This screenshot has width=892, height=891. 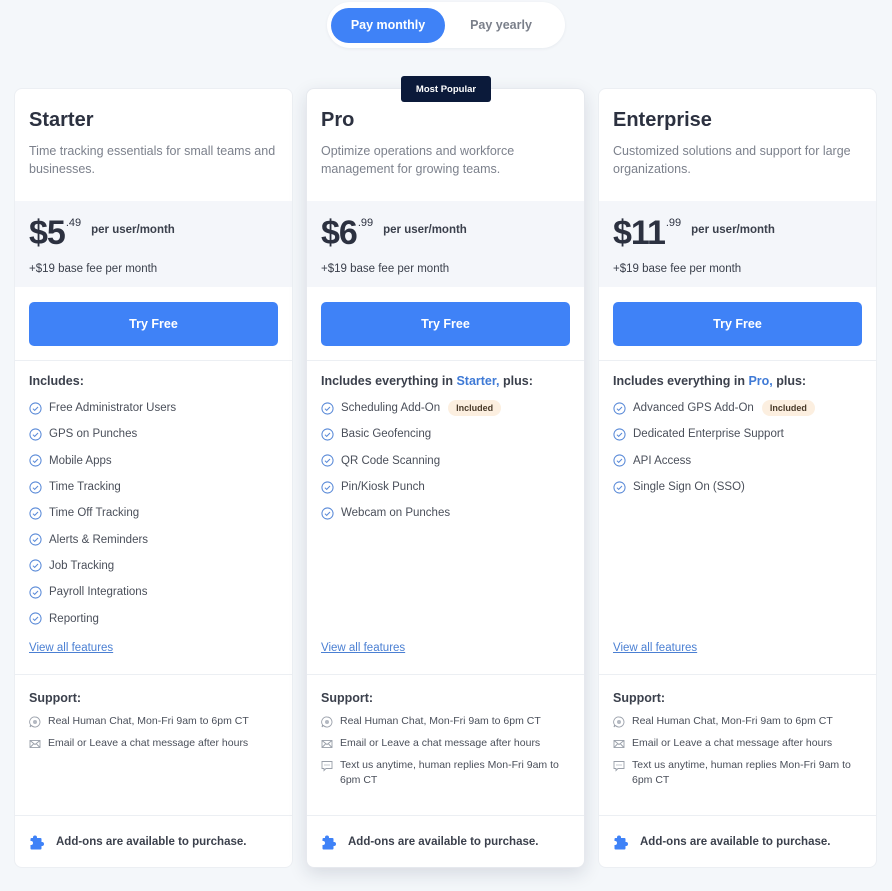 What do you see at coordinates (85, 487) in the screenshot?
I see `feature-label: Time Tracking` at bounding box center [85, 487].